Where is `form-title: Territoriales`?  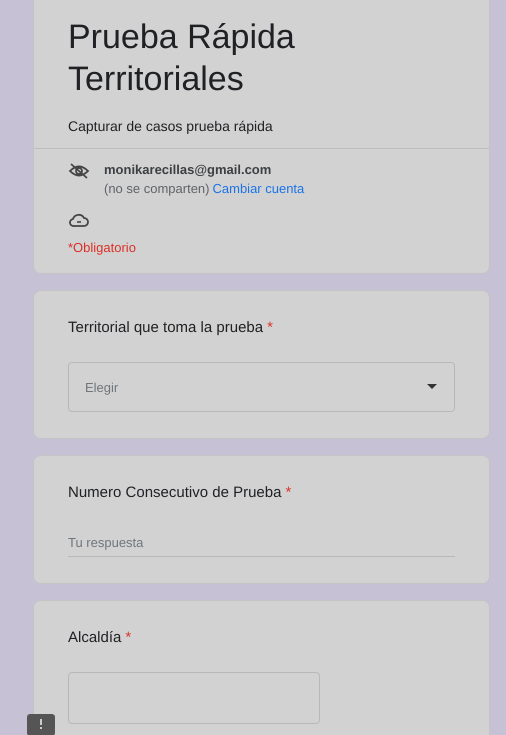 form-title: Territoriales is located at coordinates (156, 79).